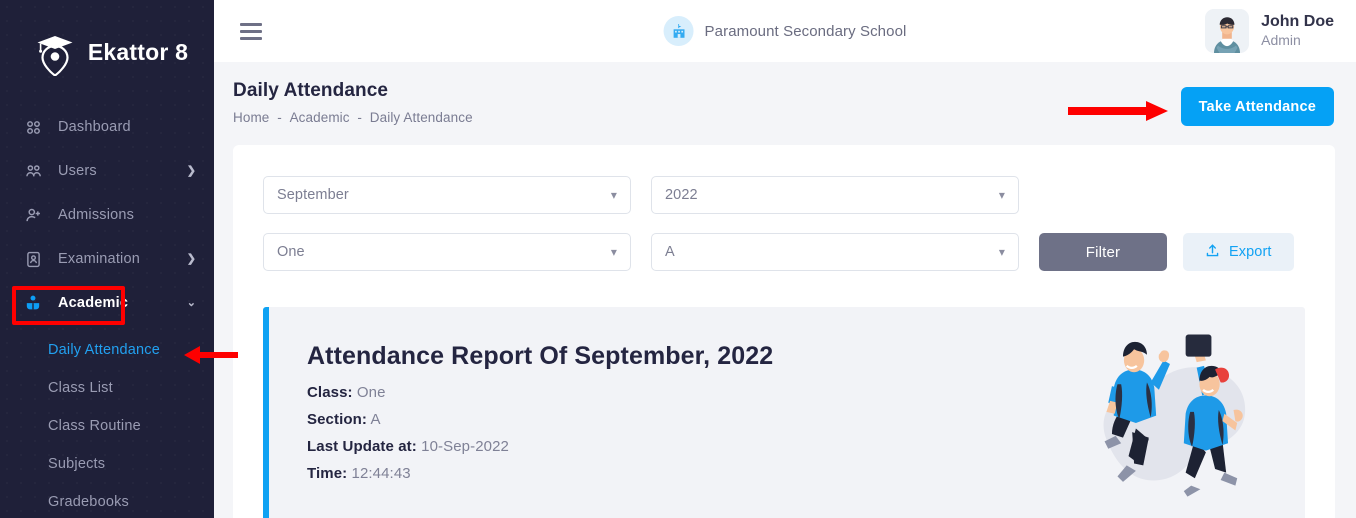 This screenshot has height=518, width=1356. I want to click on sidebar-item-label: Examination, so click(99, 259).